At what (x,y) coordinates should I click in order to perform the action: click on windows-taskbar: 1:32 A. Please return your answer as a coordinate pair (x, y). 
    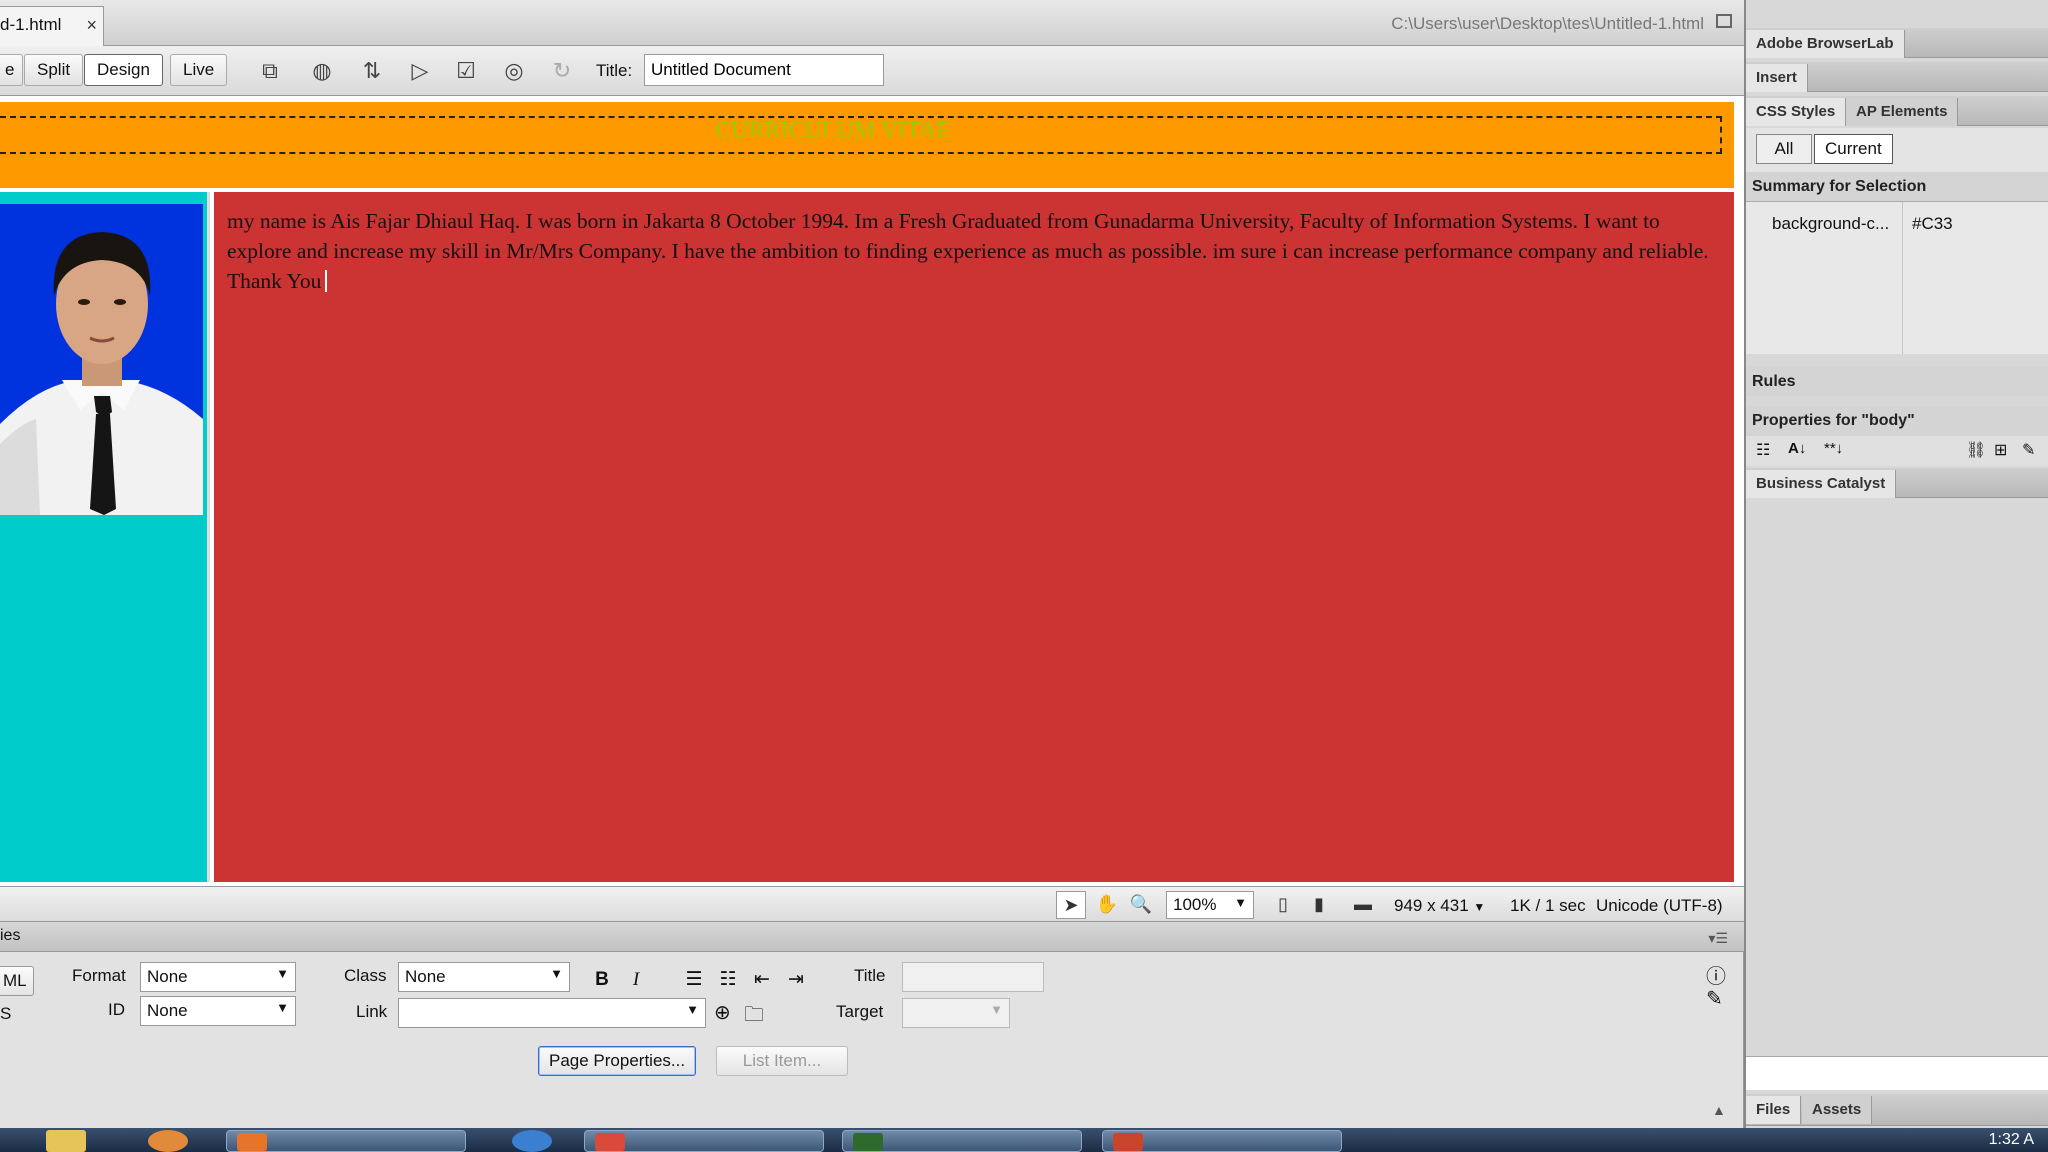
    Looking at the image, I should click on (1024, 1140).